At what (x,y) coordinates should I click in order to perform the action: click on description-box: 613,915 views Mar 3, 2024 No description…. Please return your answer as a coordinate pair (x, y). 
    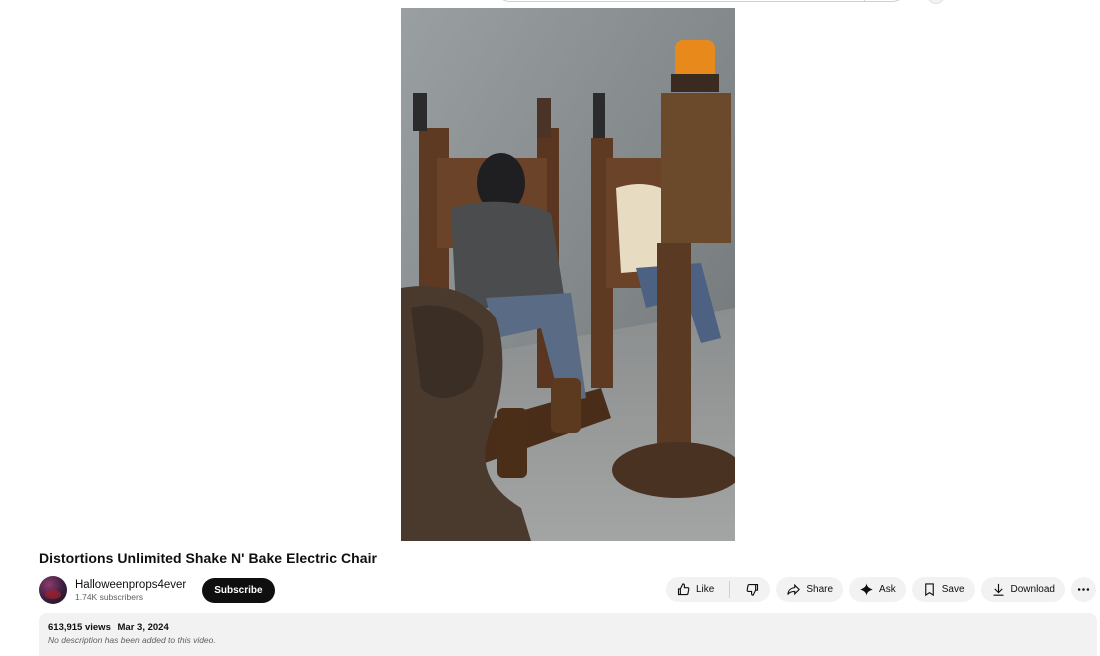
    Looking at the image, I should click on (568, 634).